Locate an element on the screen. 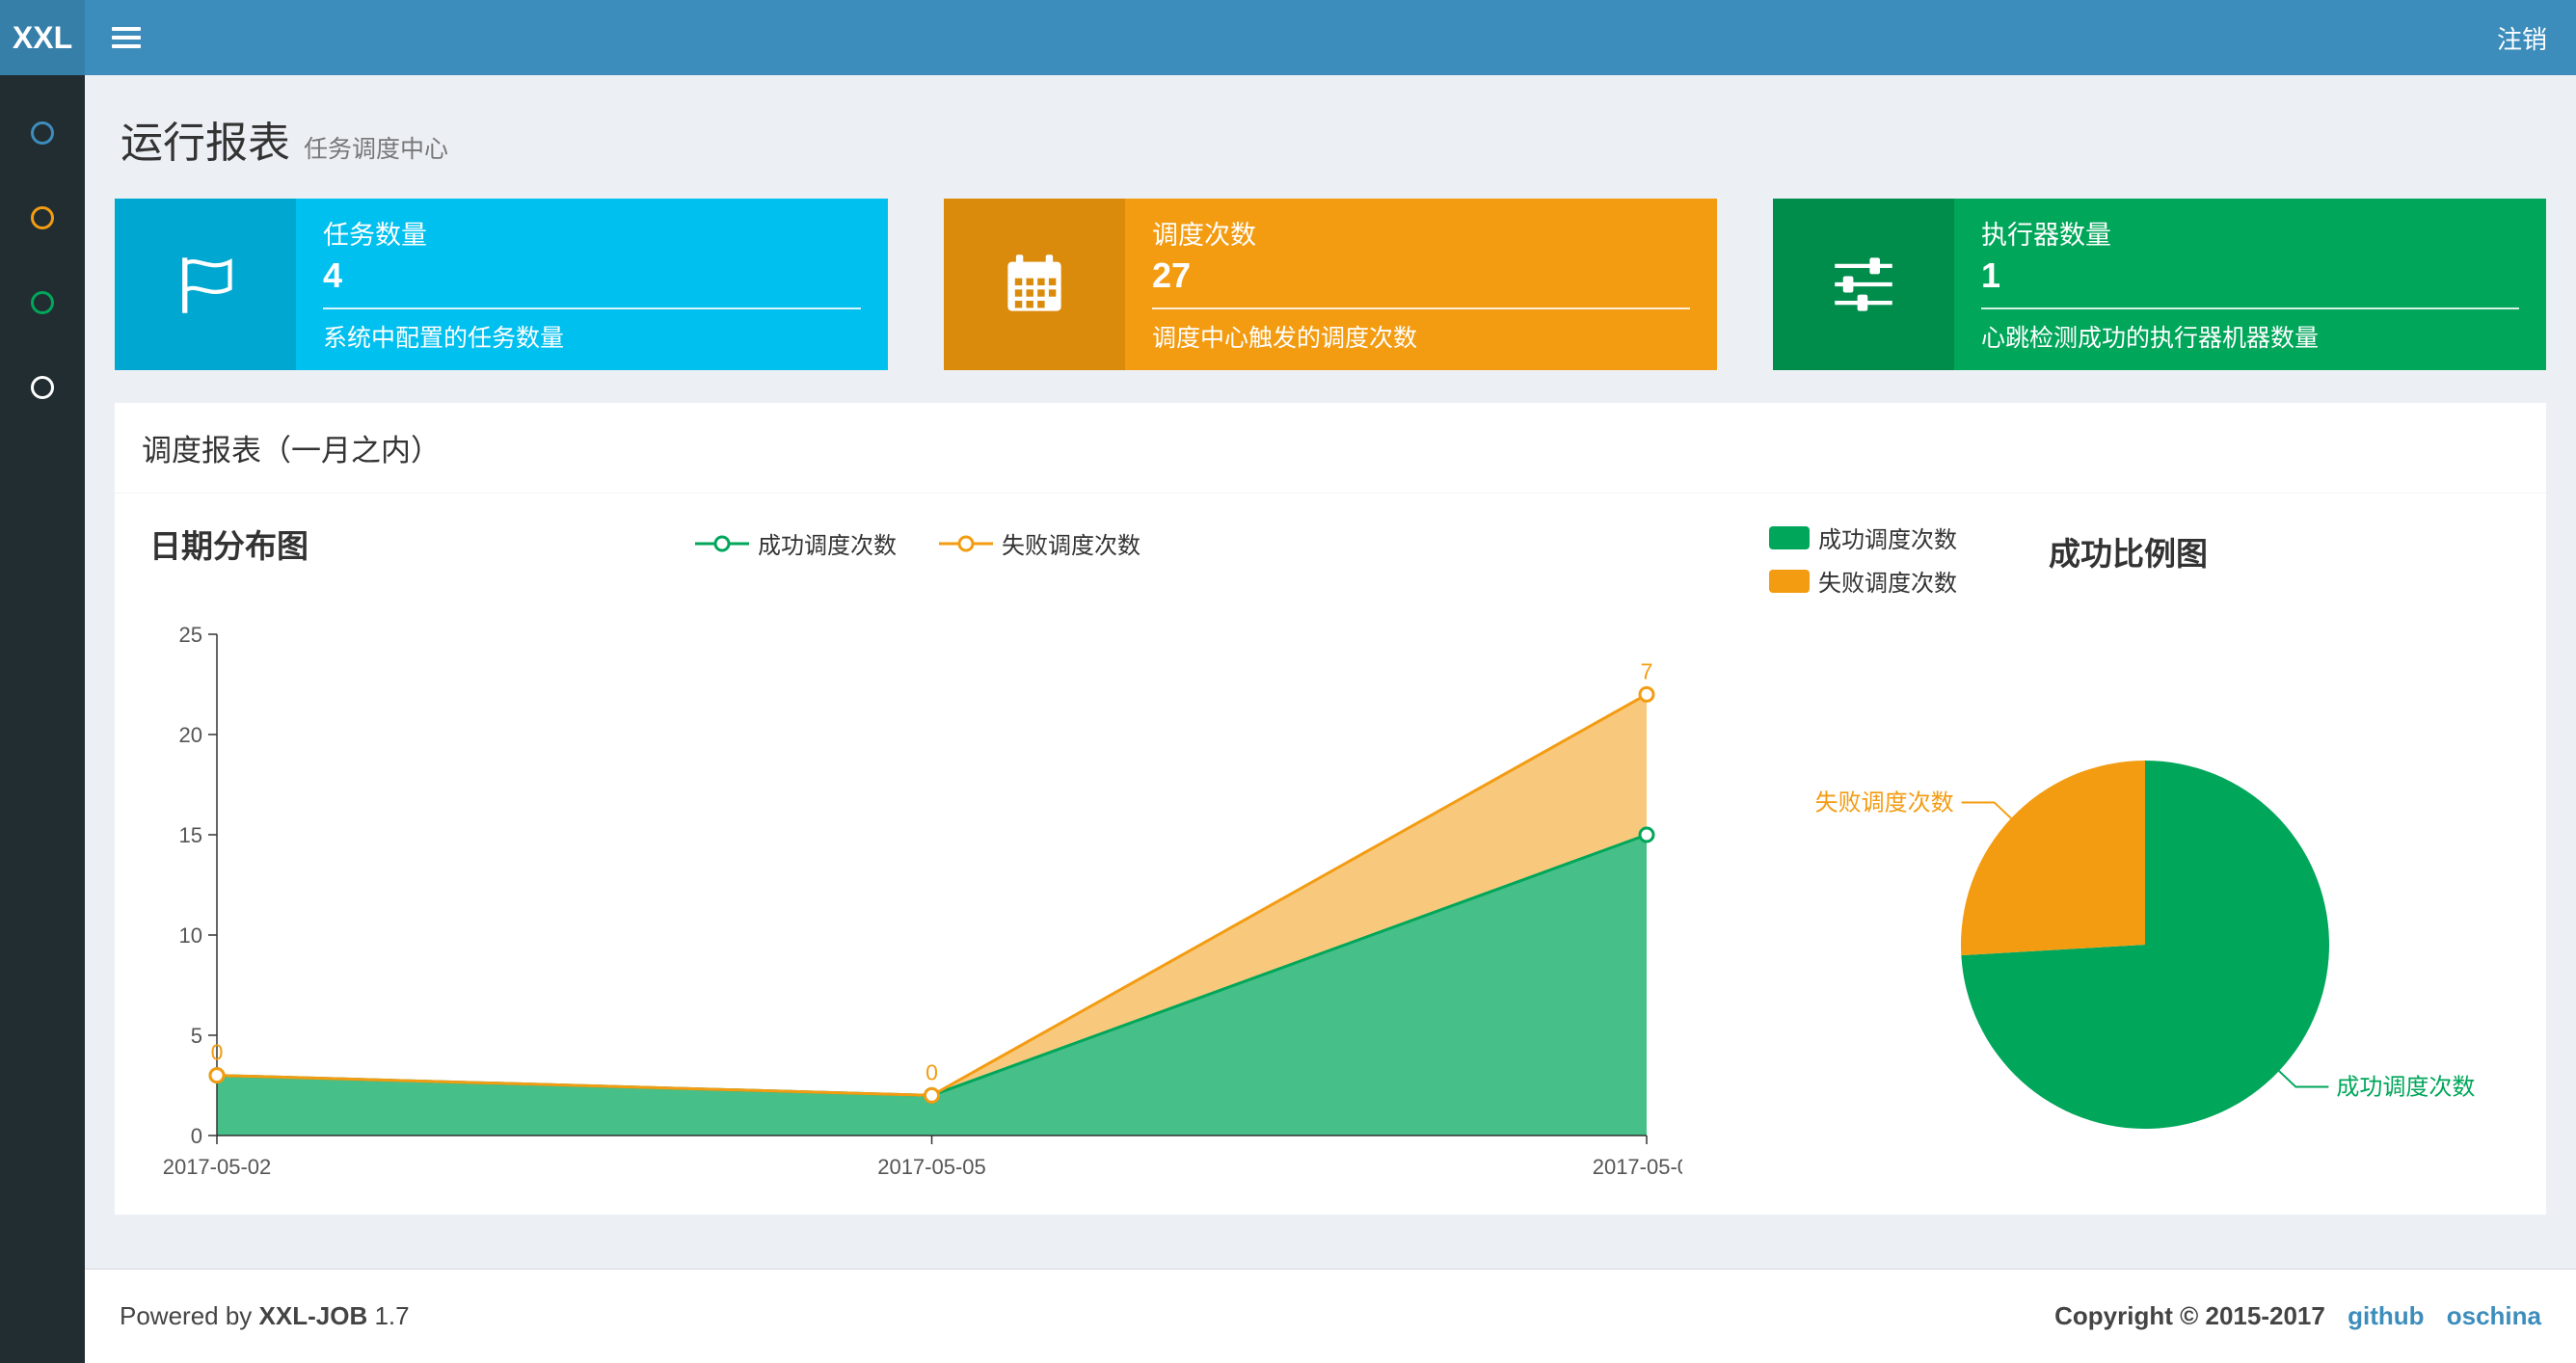 The height and width of the screenshot is (1363, 2576). svg-text: 15 is located at coordinates (191, 835).